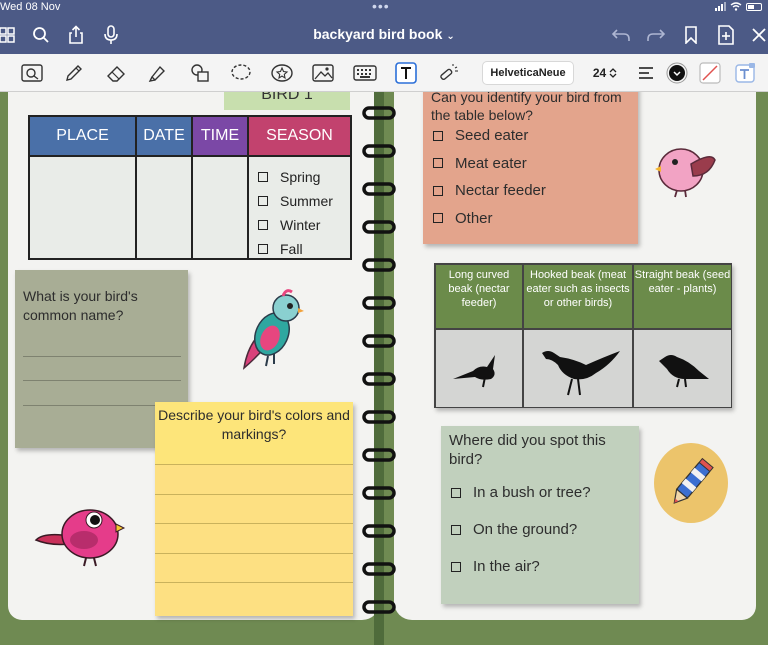 This screenshot has height=645, width=768. Describe the element at coordinates (116, 73) in the screenshot. I see `eraser-icon` at that location.